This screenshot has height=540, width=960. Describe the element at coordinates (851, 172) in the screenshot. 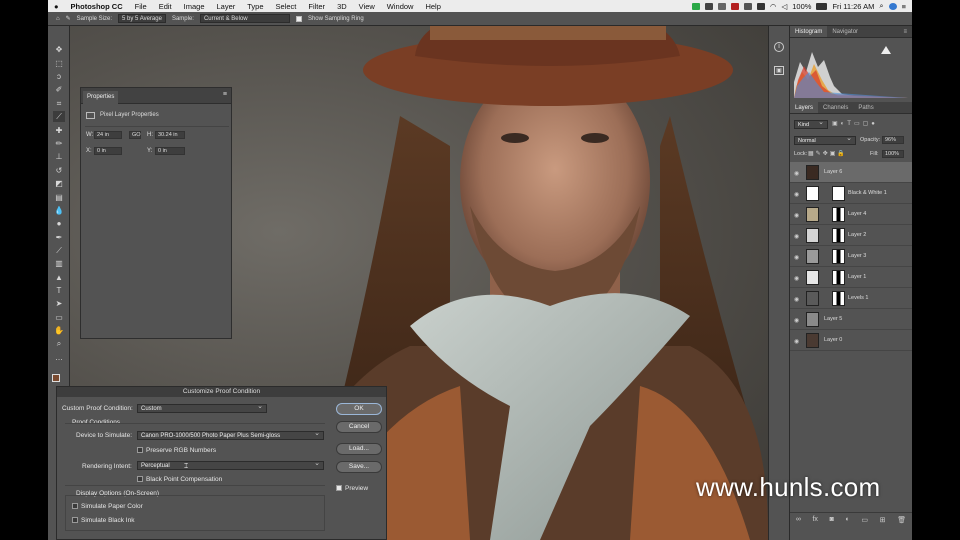

I see `layer-row: ◉ Layer 6` at that location.